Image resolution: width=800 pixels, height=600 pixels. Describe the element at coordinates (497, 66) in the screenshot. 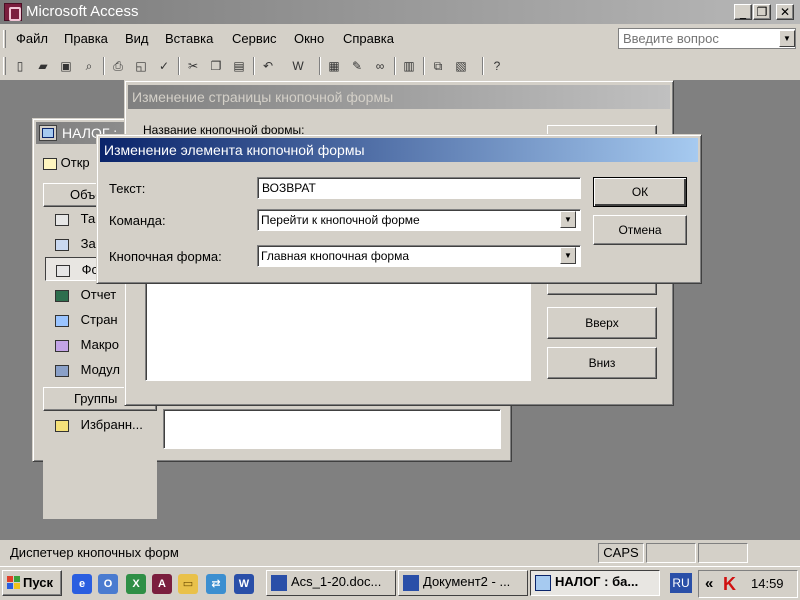

I see `help-icon: ?` at that location.